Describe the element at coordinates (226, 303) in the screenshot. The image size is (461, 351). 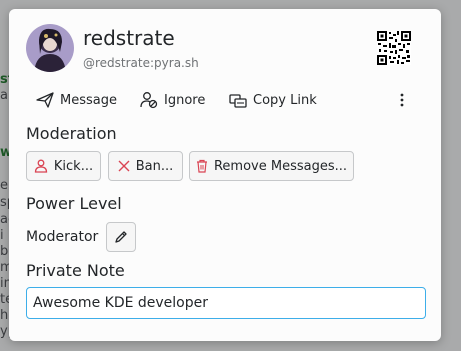
I see `private-note-field` at that location.